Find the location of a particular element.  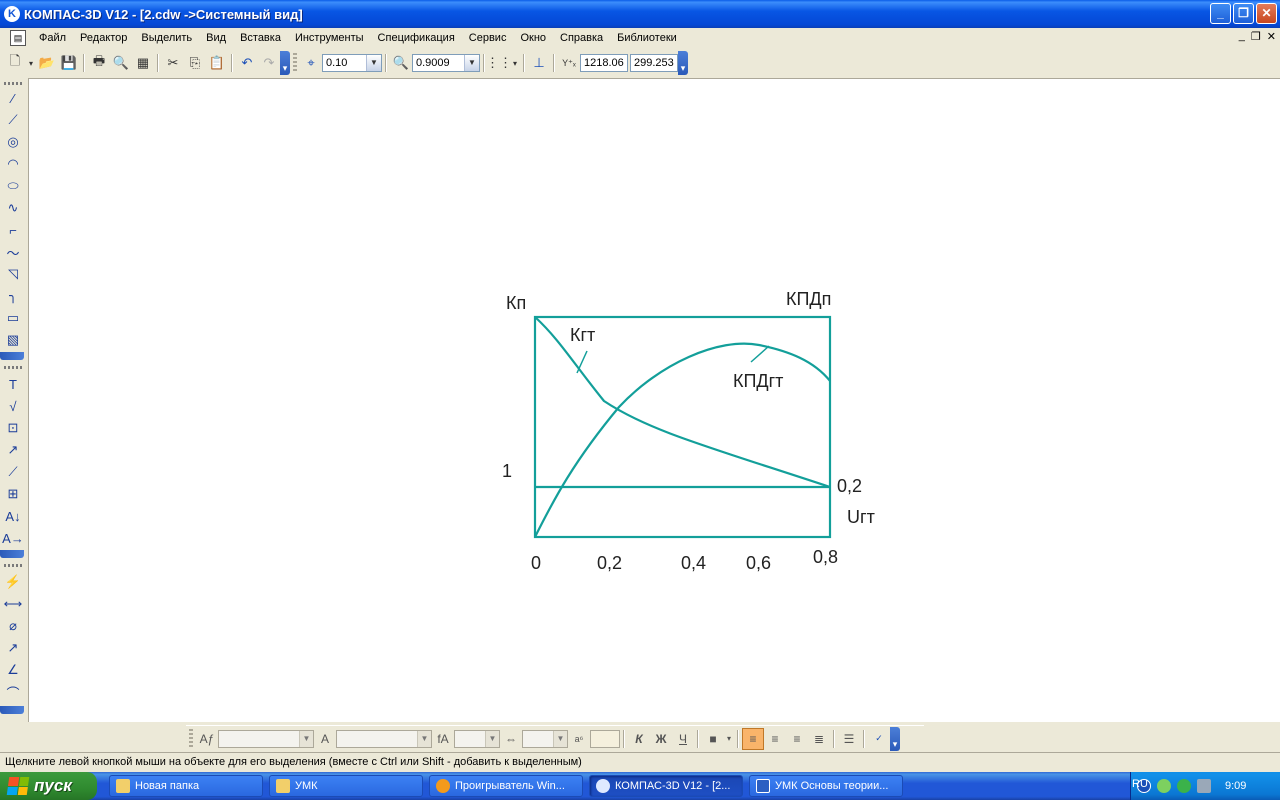

view-arrow-icon: A→ is located at coordinates (13, 538).